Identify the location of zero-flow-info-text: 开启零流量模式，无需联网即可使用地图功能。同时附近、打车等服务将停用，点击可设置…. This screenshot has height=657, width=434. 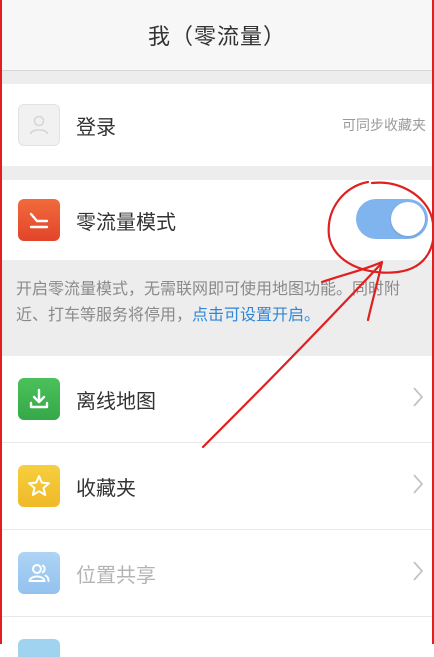
(222, 302).